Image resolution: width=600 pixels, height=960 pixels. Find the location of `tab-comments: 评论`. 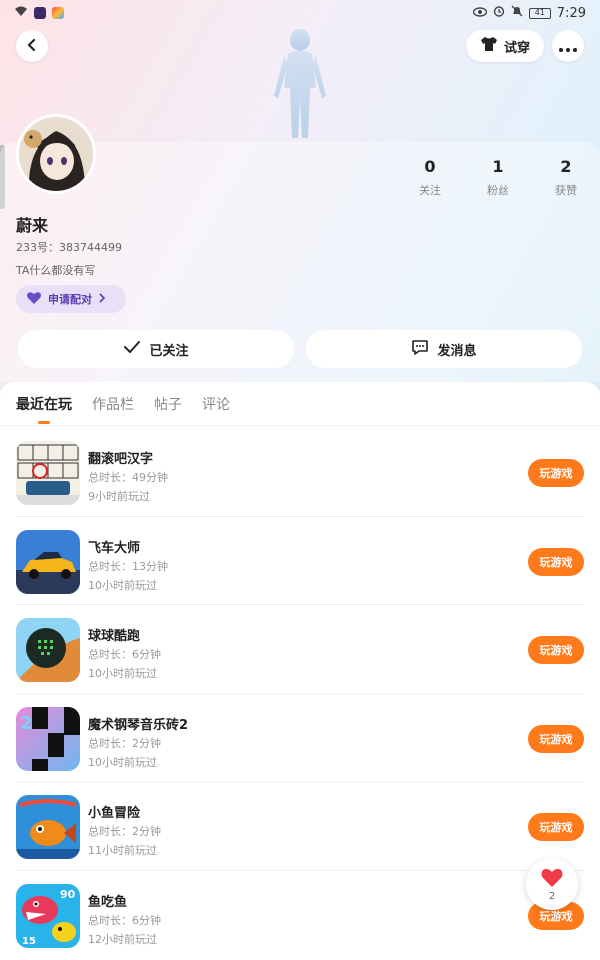

tab-comments: 评论 is located at coordinates (216, 409).